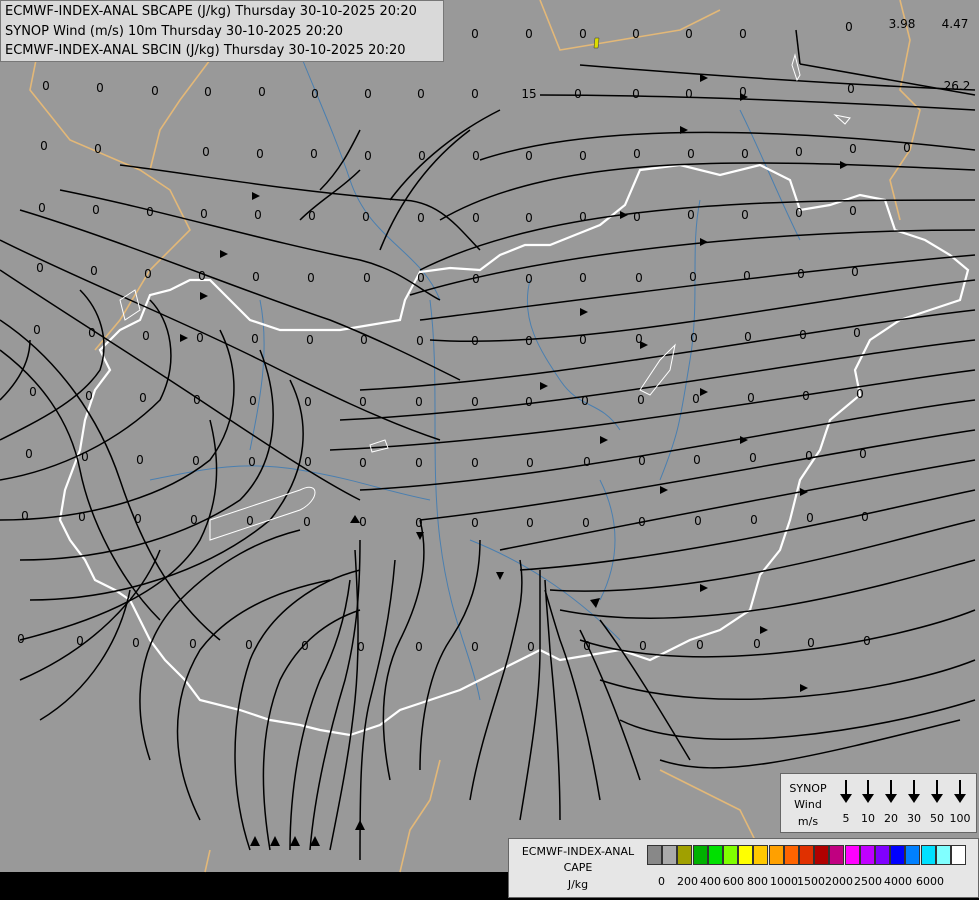 The width and height of the screenshot is (979, 900). Describe the element at coordinates (868, 881) in the screenshot. I see `cape-tick-label: 2500` at that location.